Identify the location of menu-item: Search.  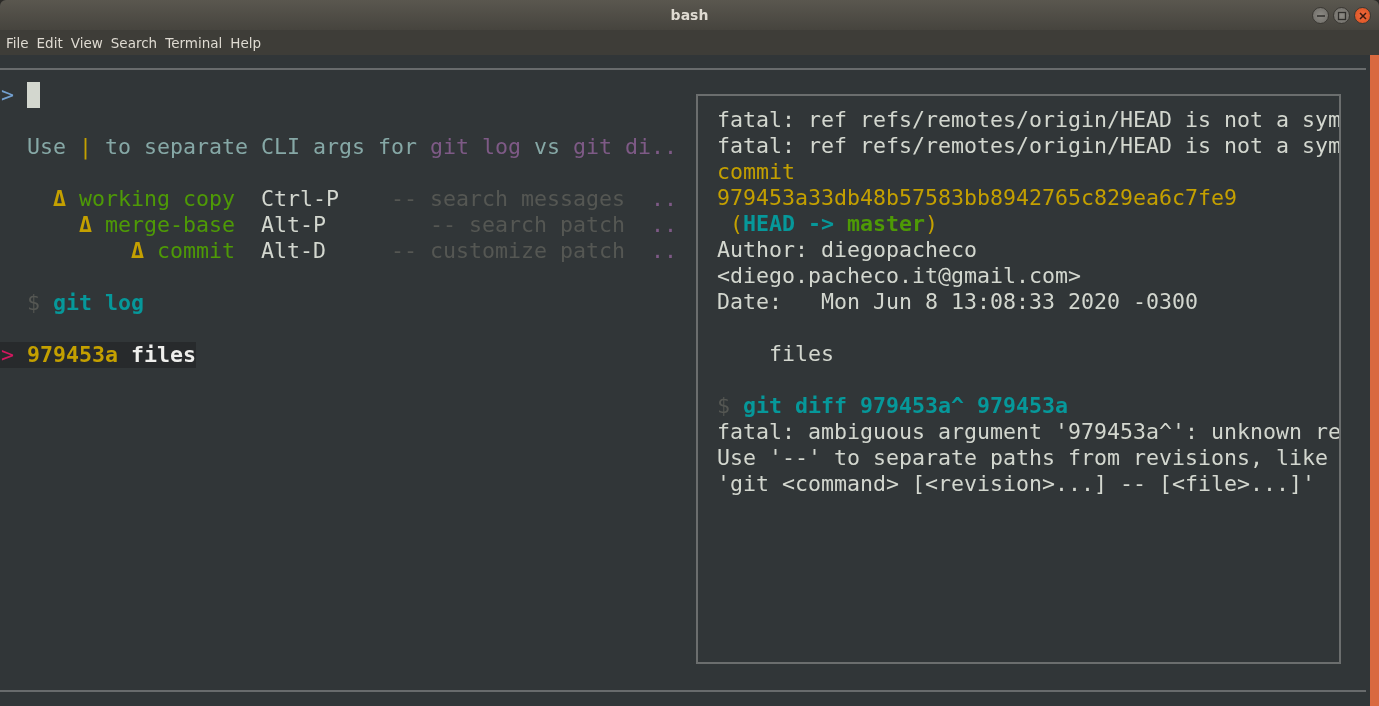
(134, 42).